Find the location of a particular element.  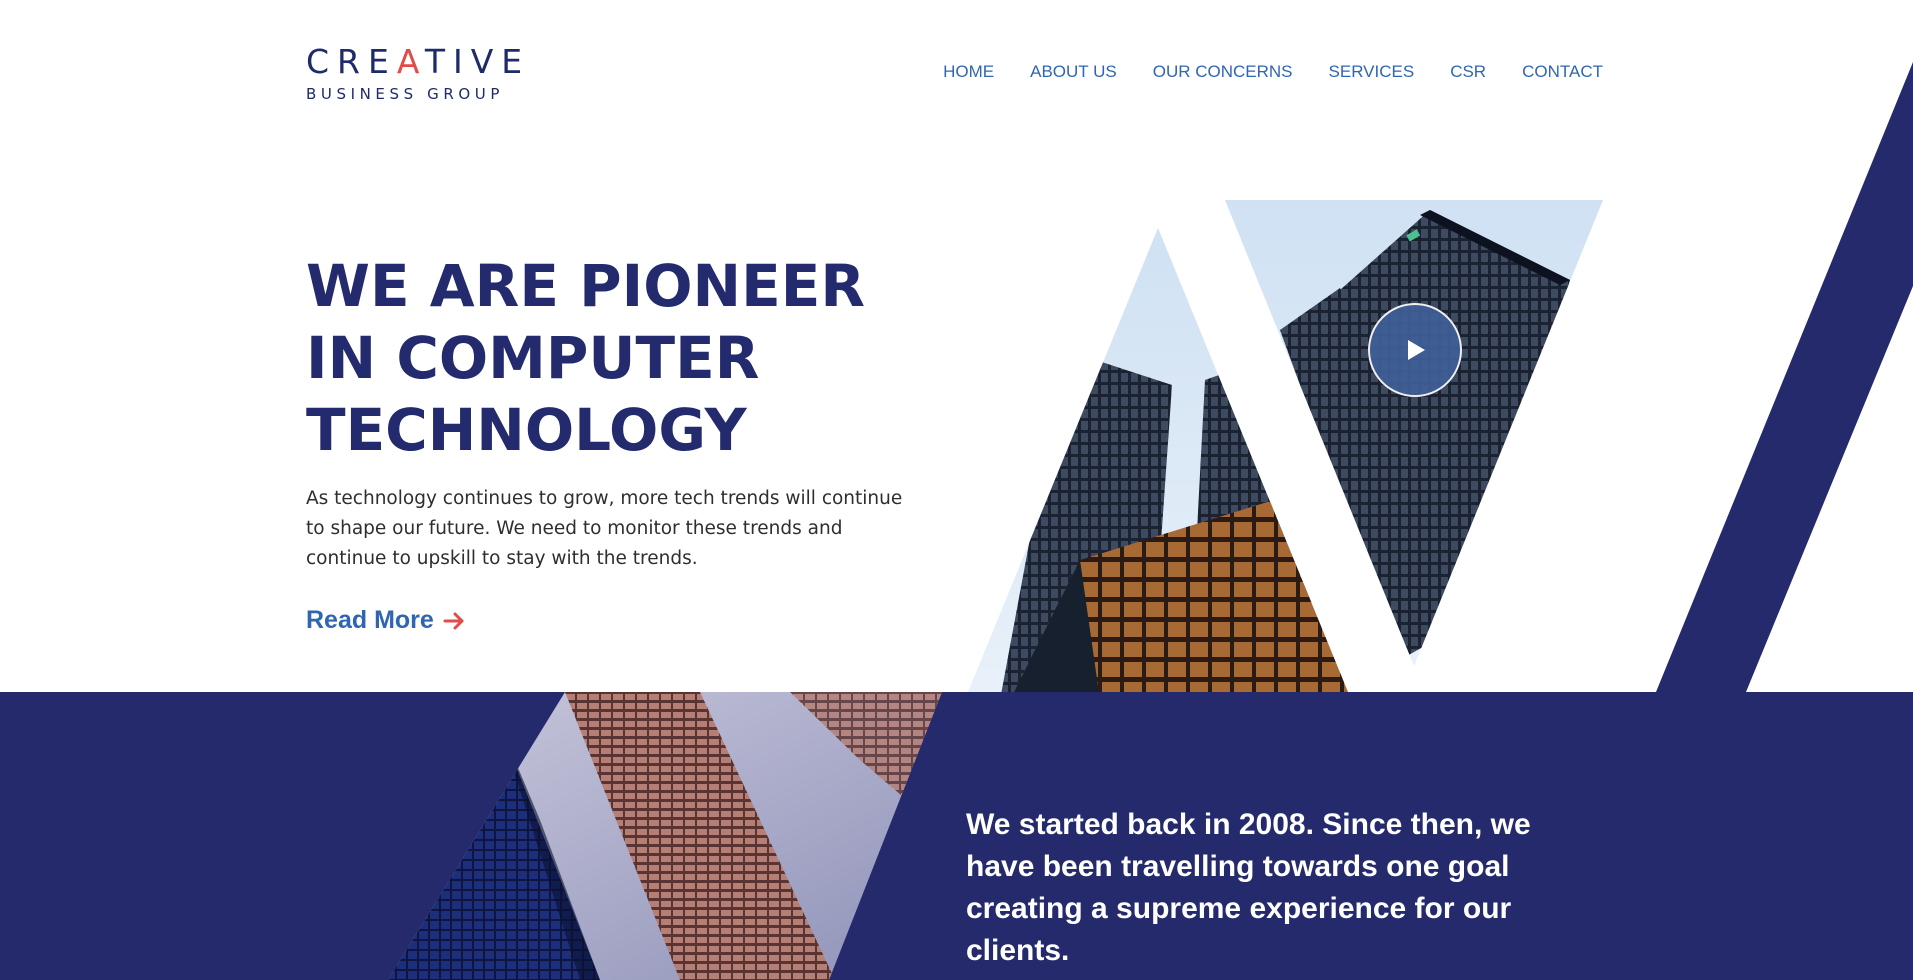

hero-image-left is located at coordinates (1158, 460).